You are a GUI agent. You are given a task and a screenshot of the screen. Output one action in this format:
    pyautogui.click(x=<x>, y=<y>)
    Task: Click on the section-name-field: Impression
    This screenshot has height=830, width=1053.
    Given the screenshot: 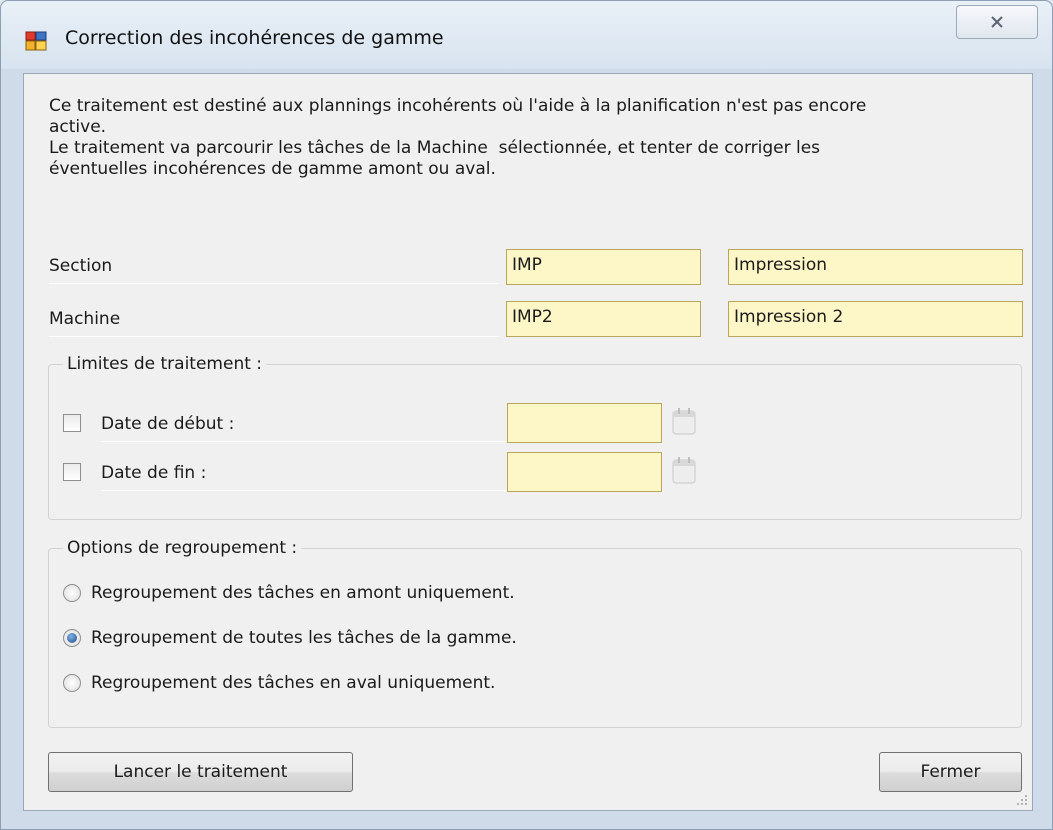 What is the action you would take?
    pyautogui.click(x=875, y=267)
    